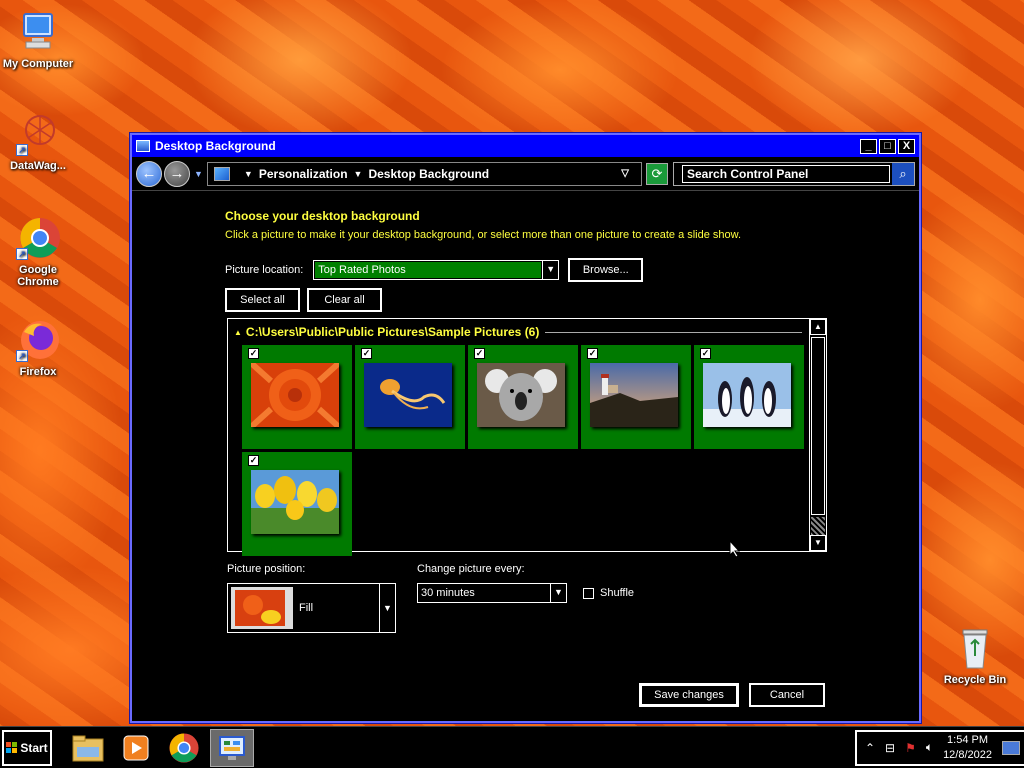  Describe the element at coordinates (818, 526) in the screenshot. I see `scrollbar-track` at that location.